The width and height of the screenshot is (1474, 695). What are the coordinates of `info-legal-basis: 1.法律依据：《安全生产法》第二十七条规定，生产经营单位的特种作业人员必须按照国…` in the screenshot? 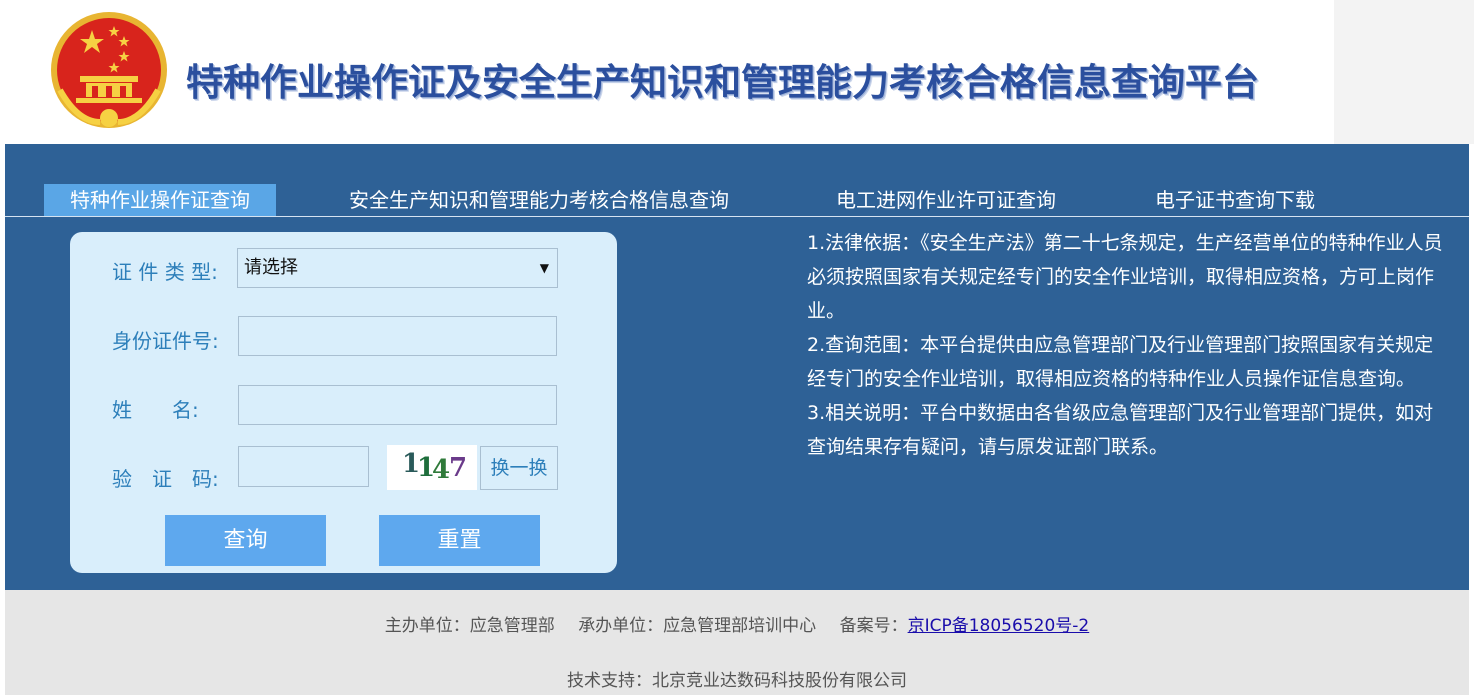 It's located at (1125, 277).